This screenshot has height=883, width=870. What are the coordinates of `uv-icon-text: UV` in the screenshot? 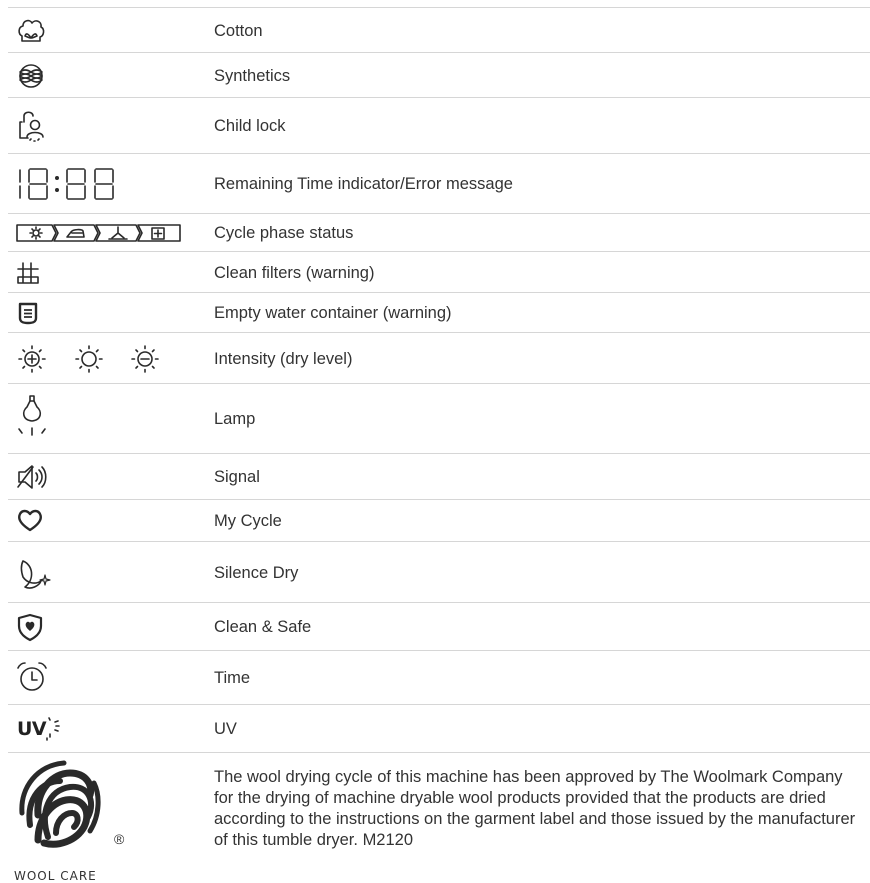 It's located at (32, 729).